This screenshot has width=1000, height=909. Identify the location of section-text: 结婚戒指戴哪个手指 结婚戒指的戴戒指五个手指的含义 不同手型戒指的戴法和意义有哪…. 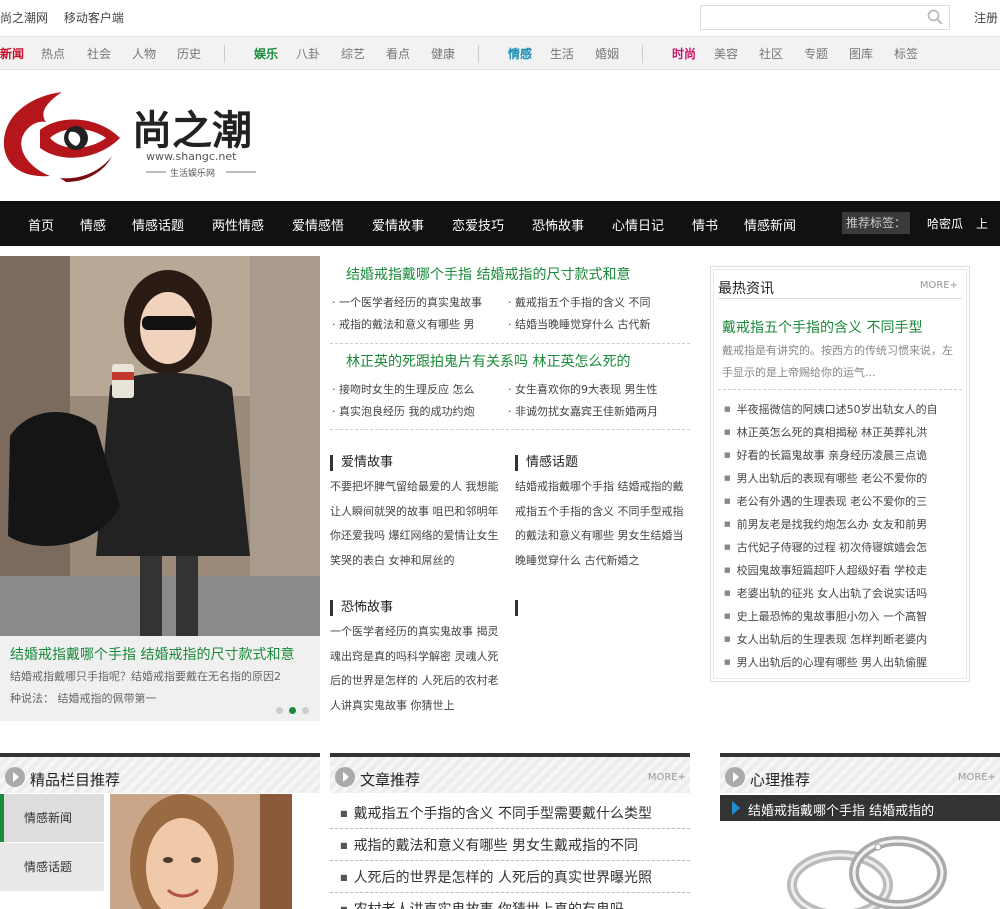
(603, 524).